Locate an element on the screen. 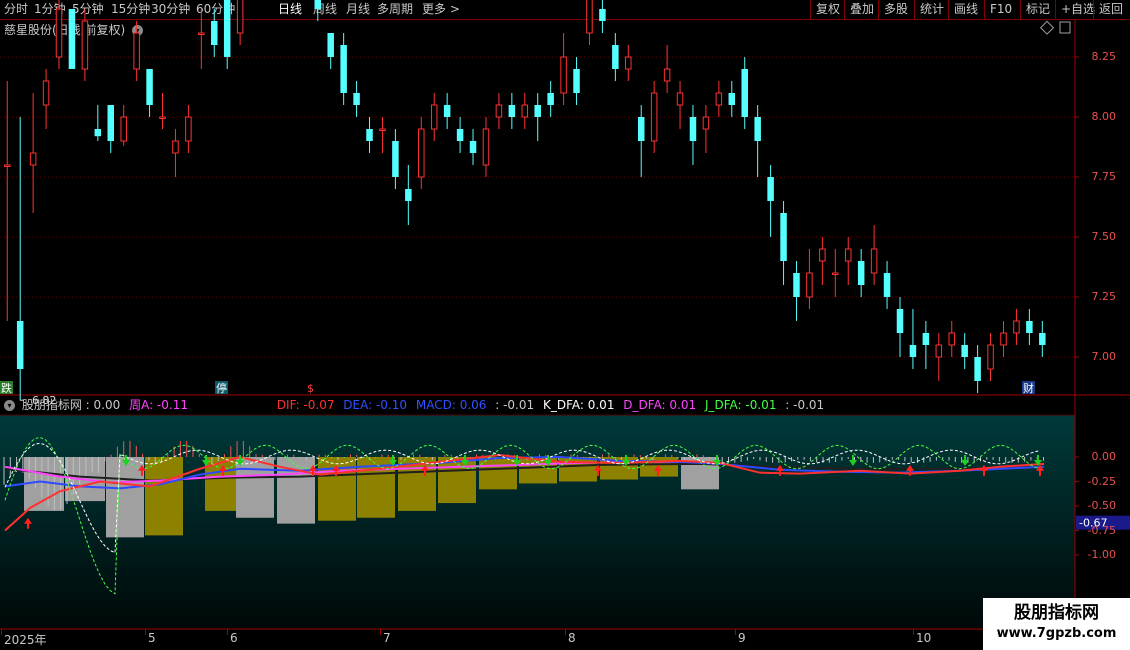 Image resolution: width=1130 pixels, height=650 pixels. date-label: 6 is located at coordinates (234, 638).